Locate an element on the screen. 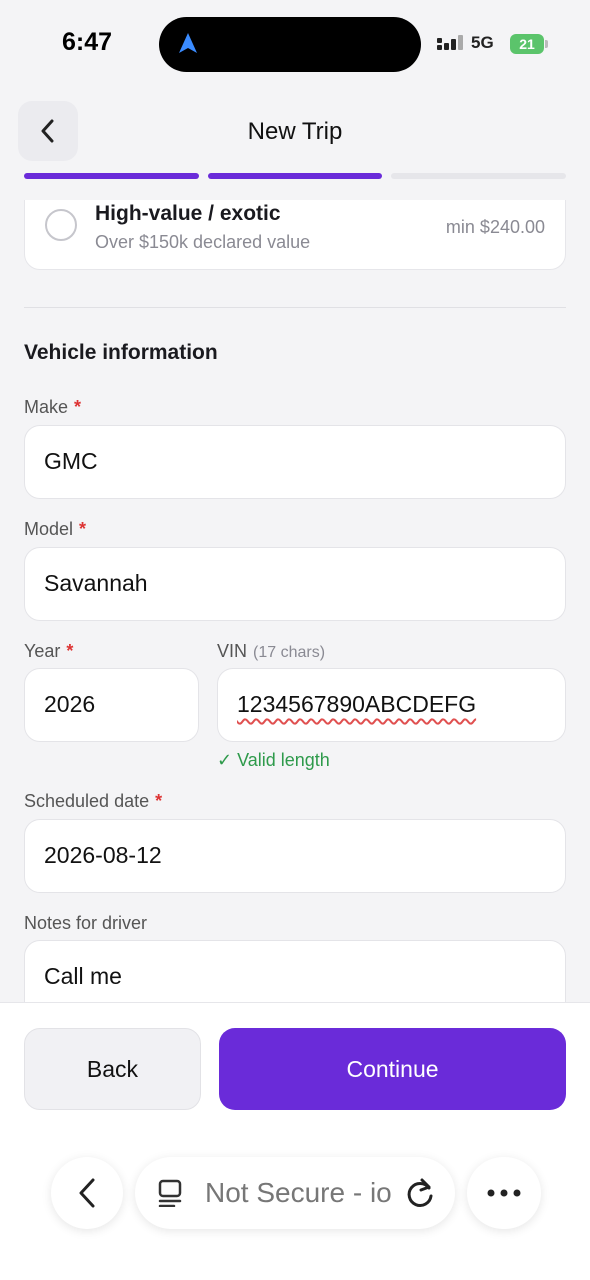  model-label: Model * is located at coordinates (55, 529).